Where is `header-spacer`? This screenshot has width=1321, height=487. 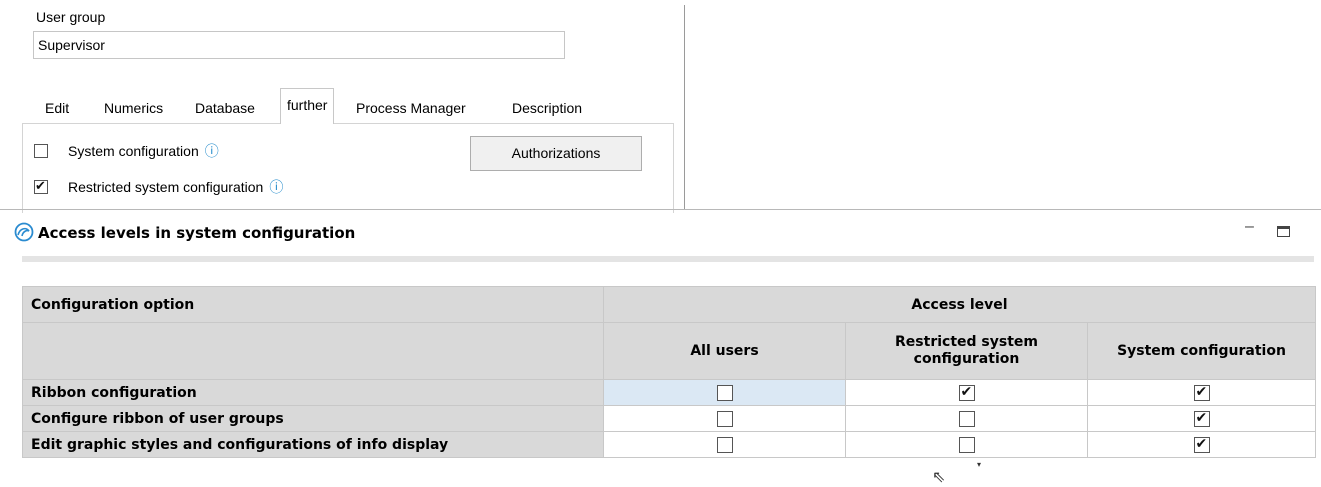
header-spacer is located at coordinates (313, 351).